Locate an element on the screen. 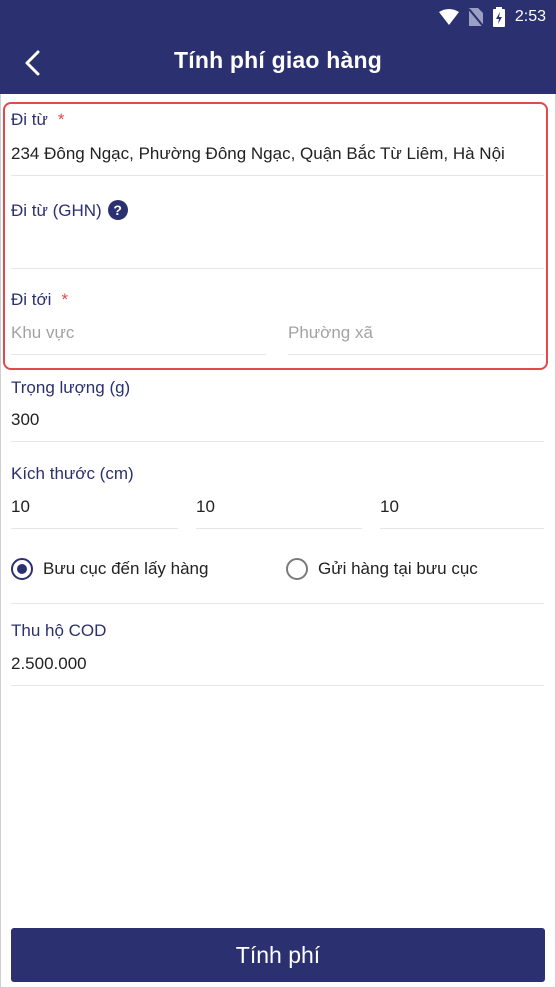  from-ghn-label: Đi từ (GHN)? is located at coordinates (69, 210).